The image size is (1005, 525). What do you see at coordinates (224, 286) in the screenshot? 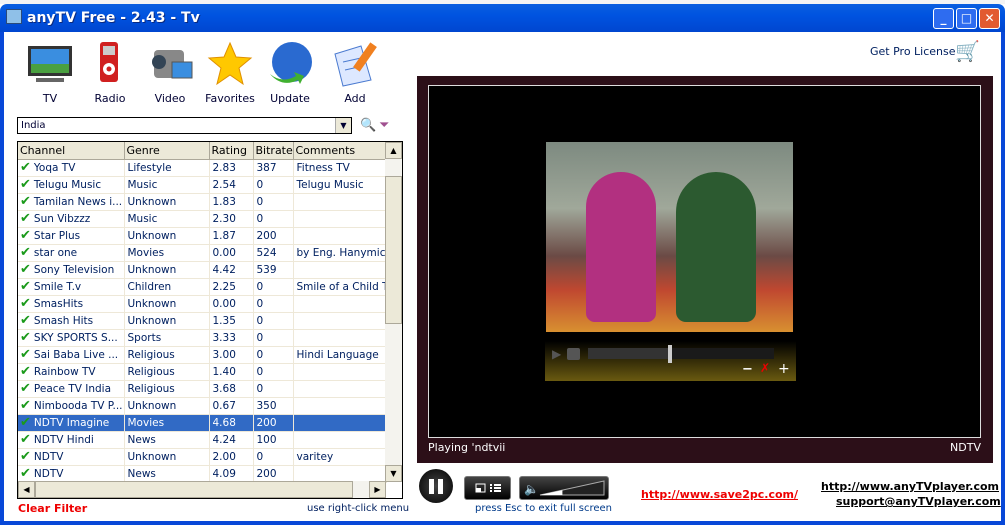
I see `cell-text: 2.25` at bounding box center [224, 286].